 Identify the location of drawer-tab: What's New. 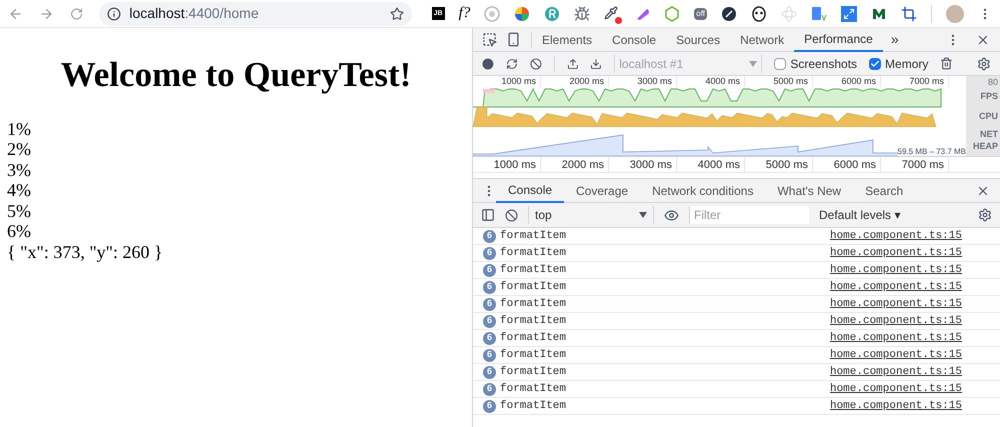
(809, 190).